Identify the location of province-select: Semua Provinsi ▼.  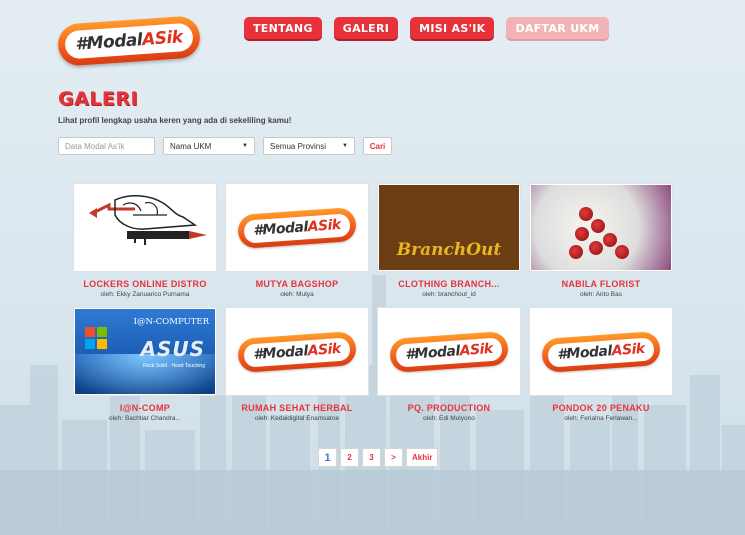
(309, 146).